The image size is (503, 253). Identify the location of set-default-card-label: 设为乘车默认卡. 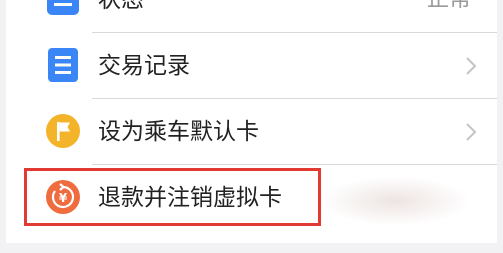
(178, 132).